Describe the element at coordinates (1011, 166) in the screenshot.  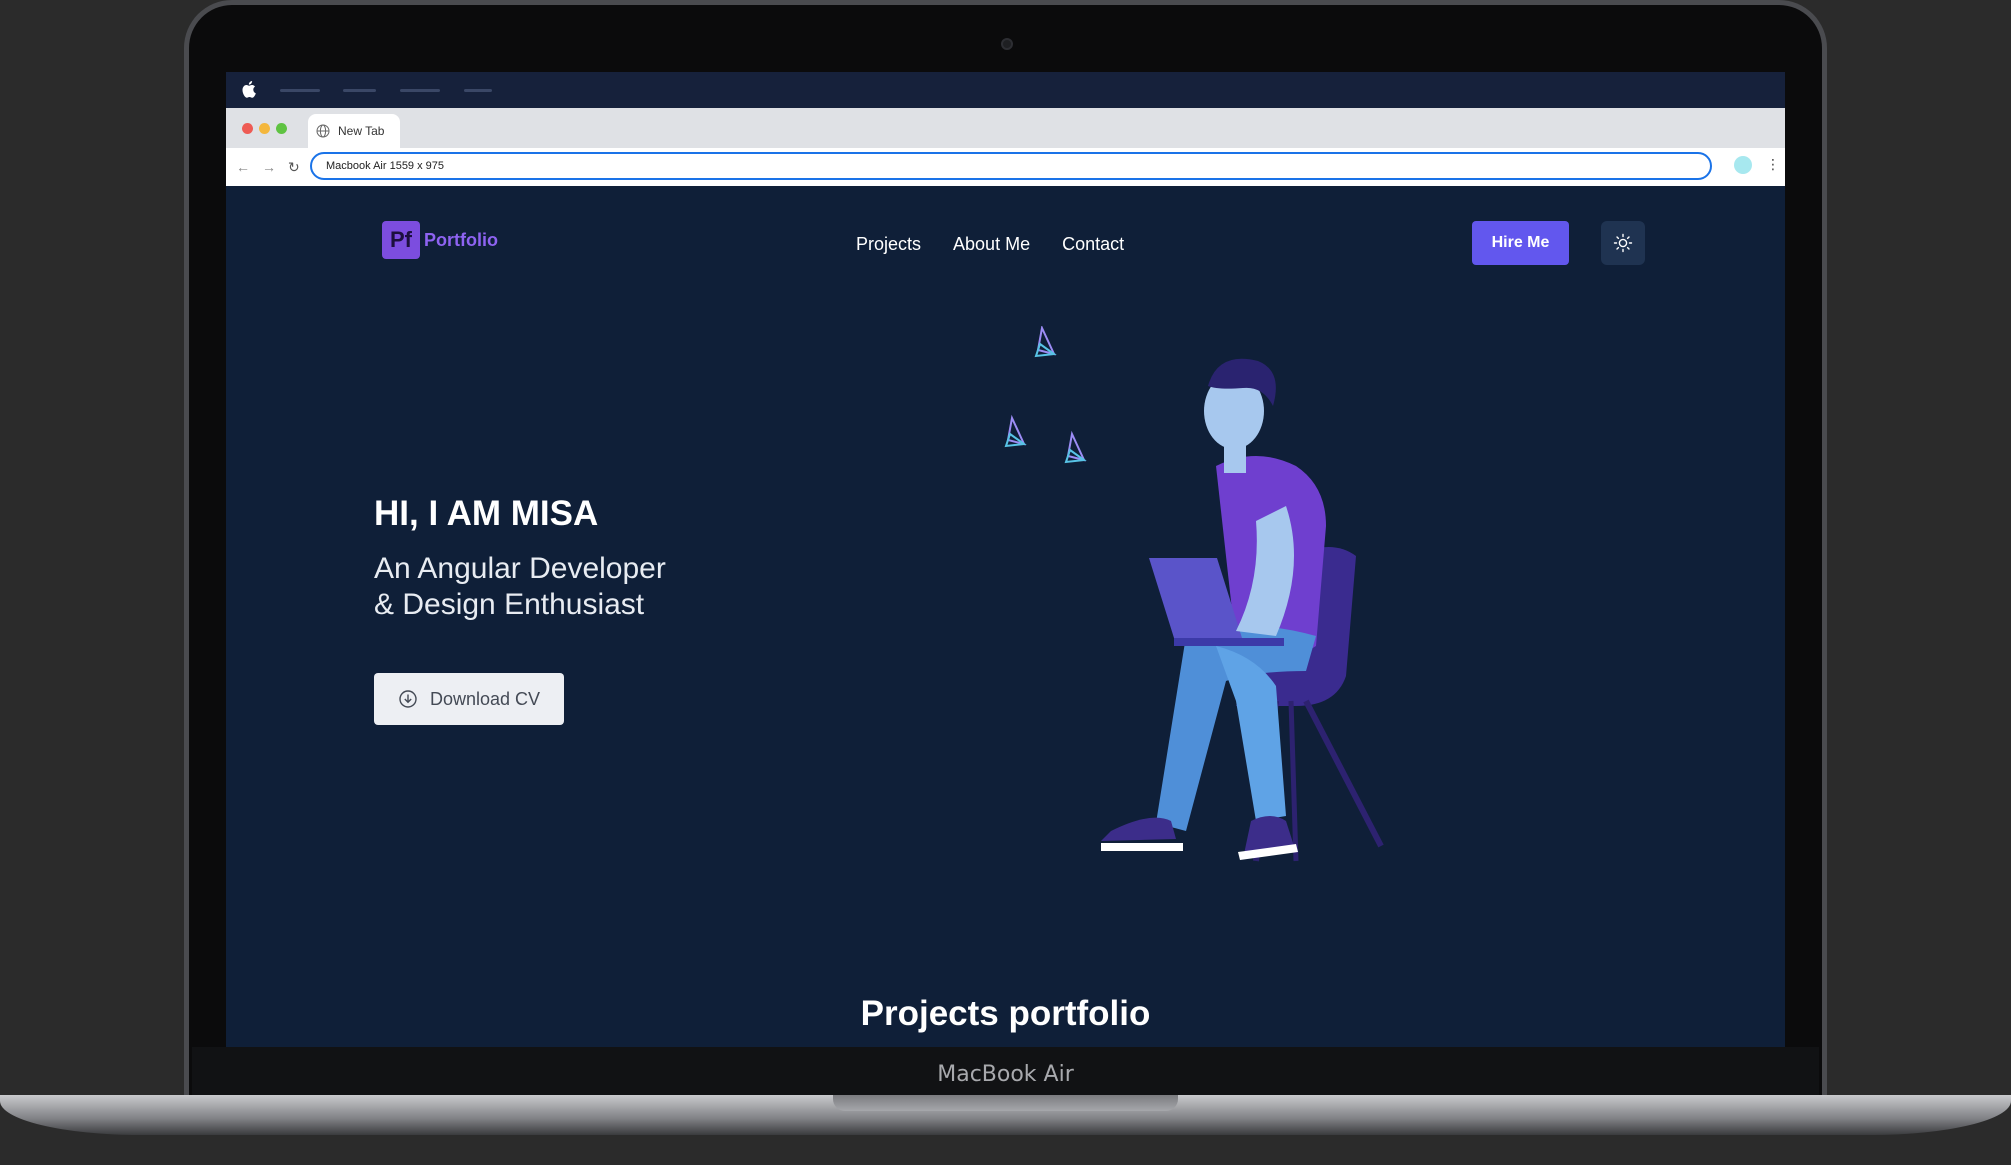
I see `address-bar: Macbook Air 1559 x 975` at that location.